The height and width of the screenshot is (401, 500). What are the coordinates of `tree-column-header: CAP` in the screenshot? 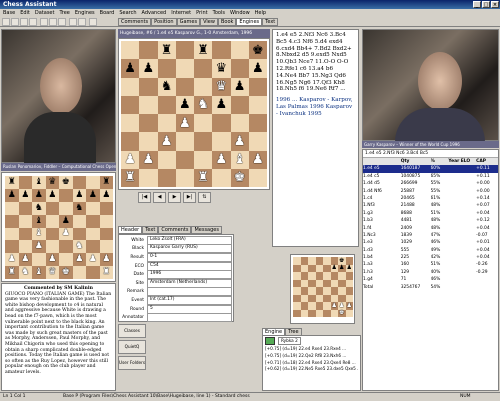 It's located at (487, 161).